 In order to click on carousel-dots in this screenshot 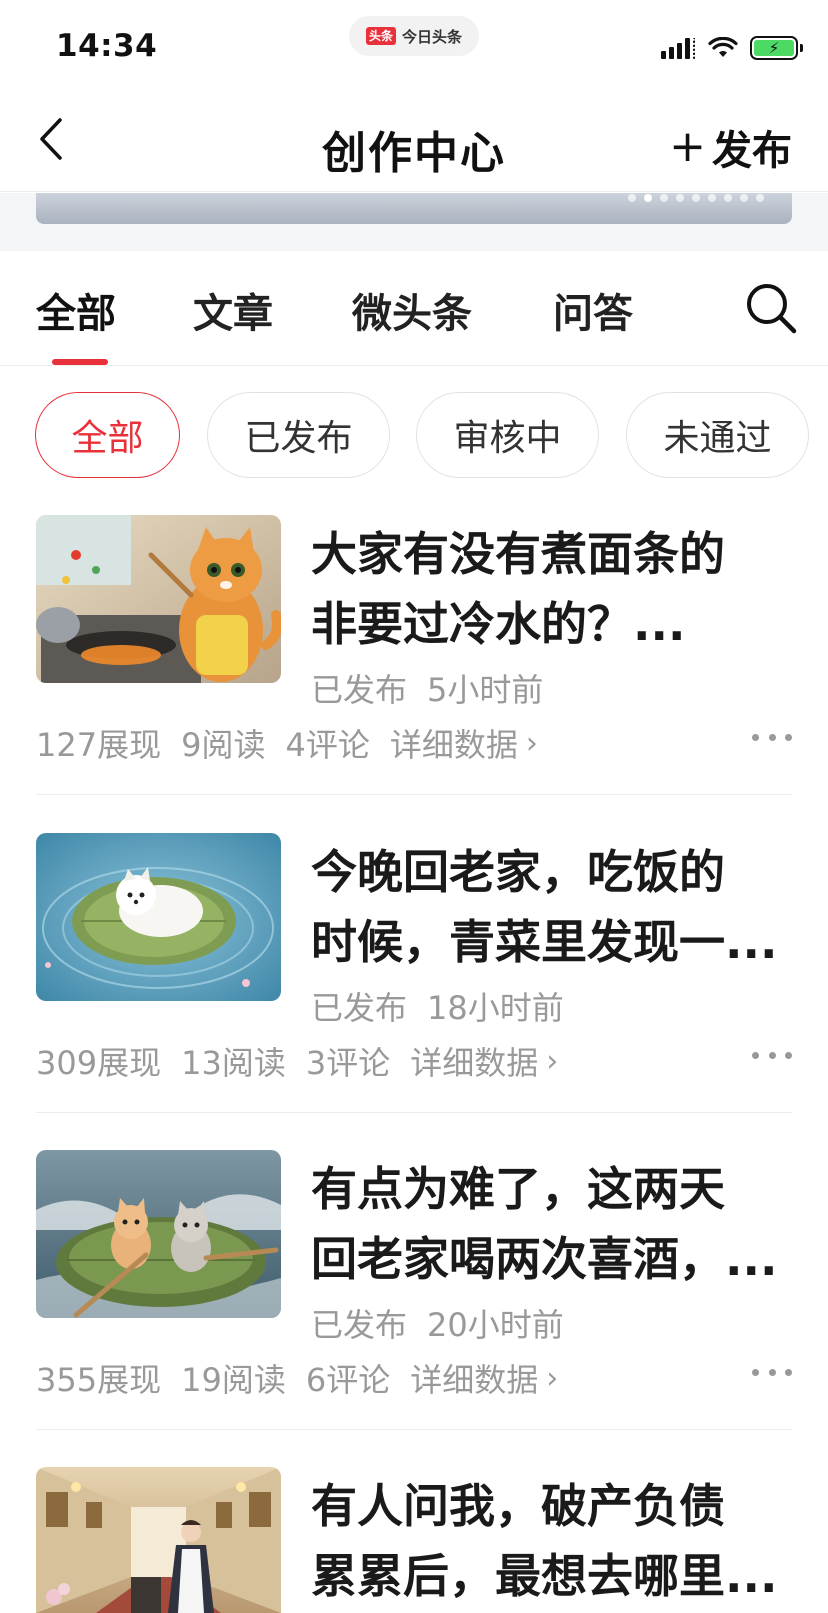, I will do `click(696, 198)`.